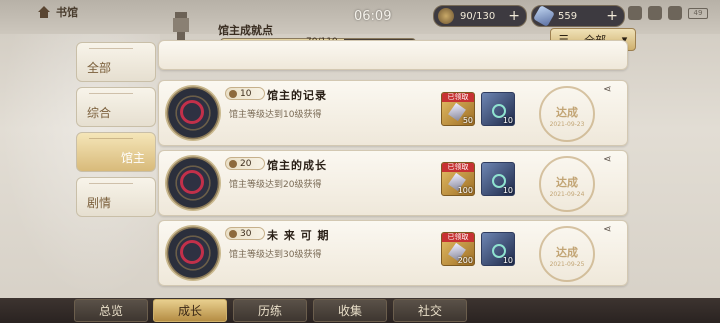 The image size is (720, 323). I want to click on bottom-nav: 总览 成长 历练 收集 社交, so click(360, 310).